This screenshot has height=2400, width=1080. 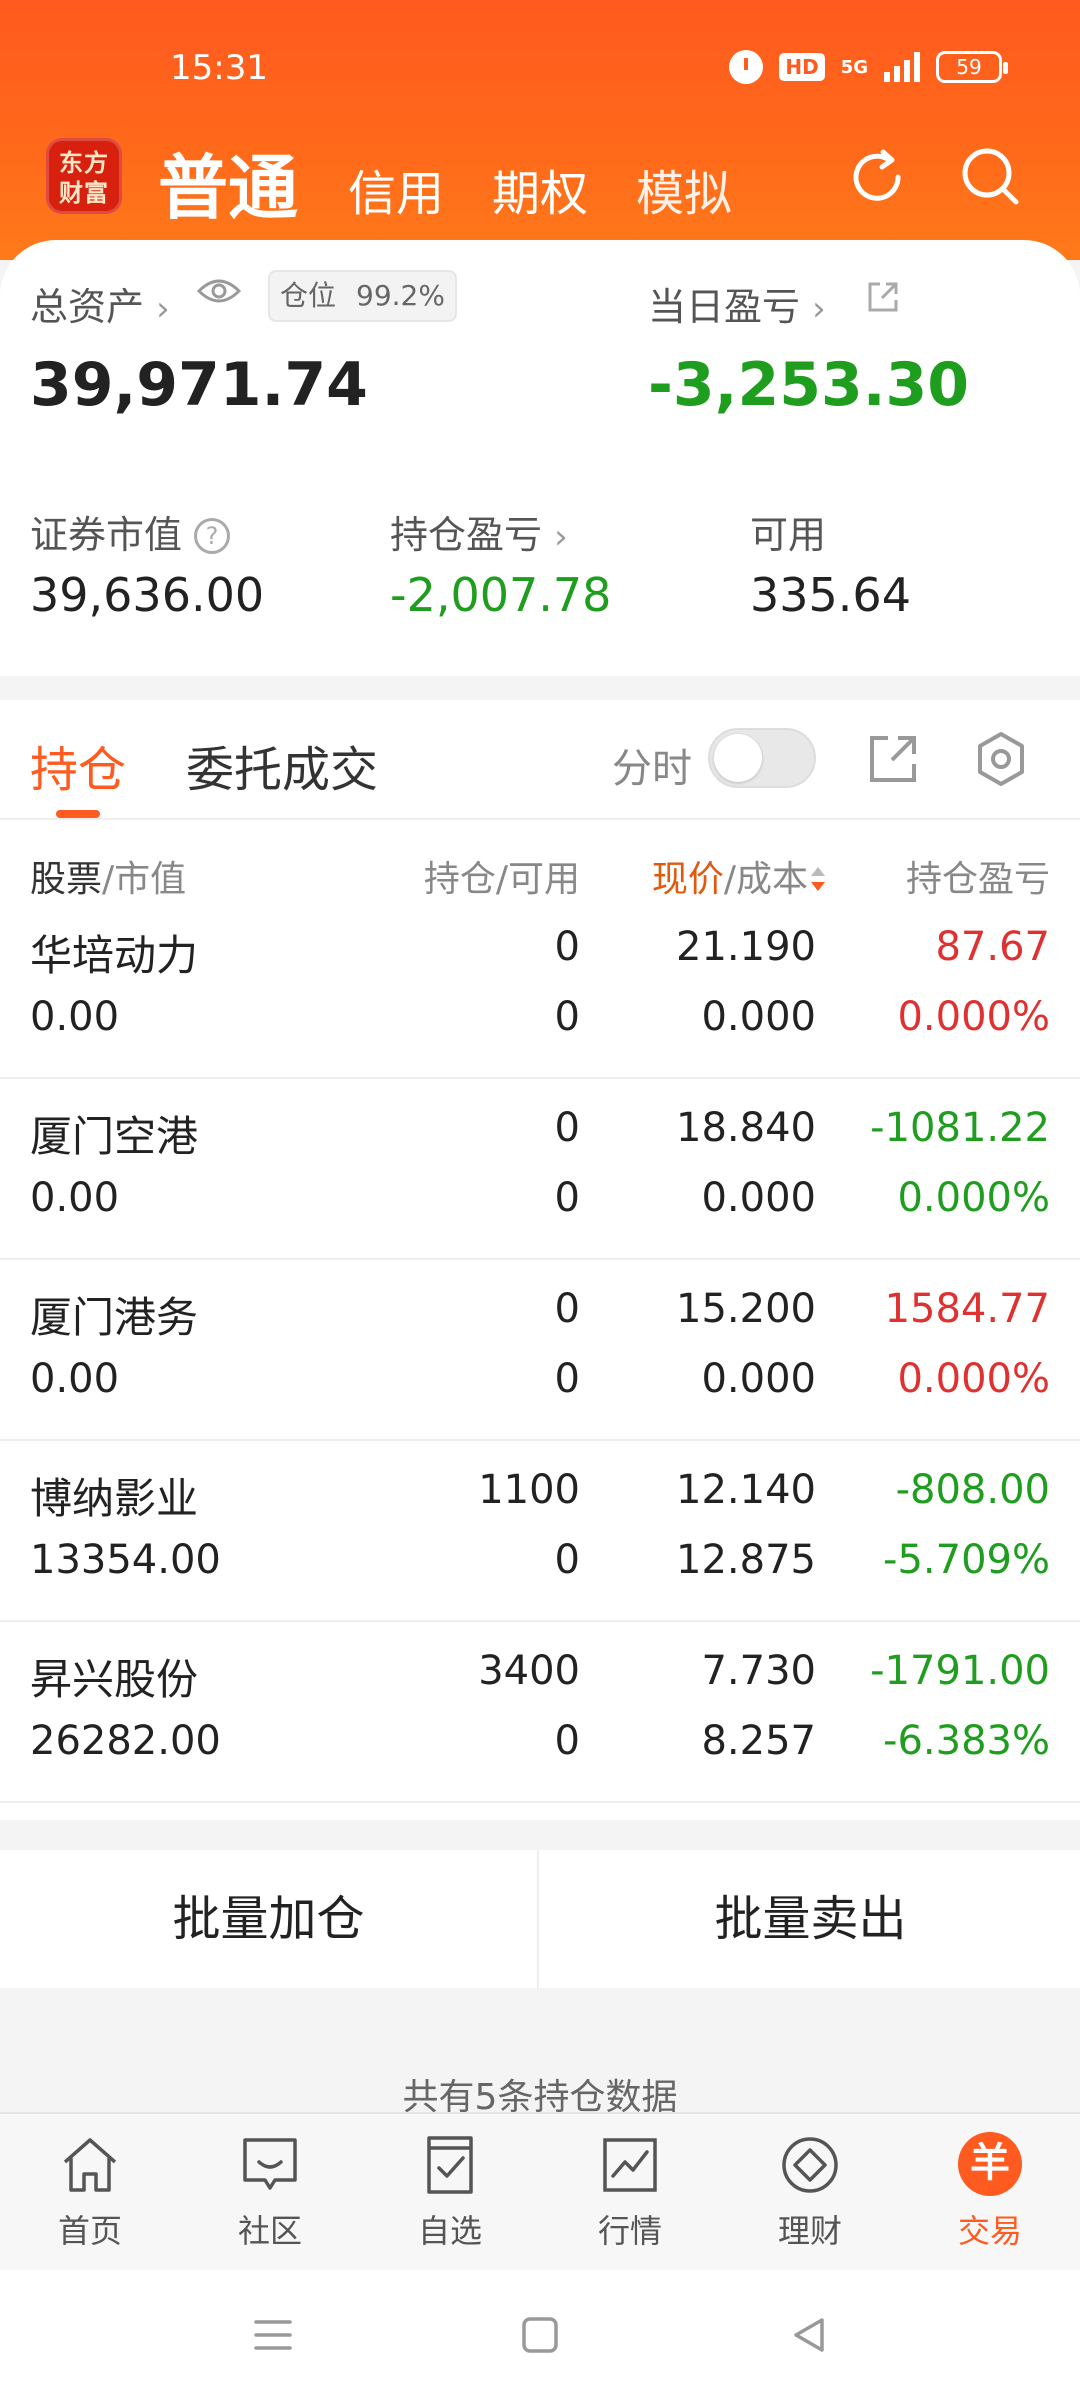 What do you see at coordinates (684, 189) in the screenshot?
I see `tab-simulation: 模拟` at bounding box center [684, 189].